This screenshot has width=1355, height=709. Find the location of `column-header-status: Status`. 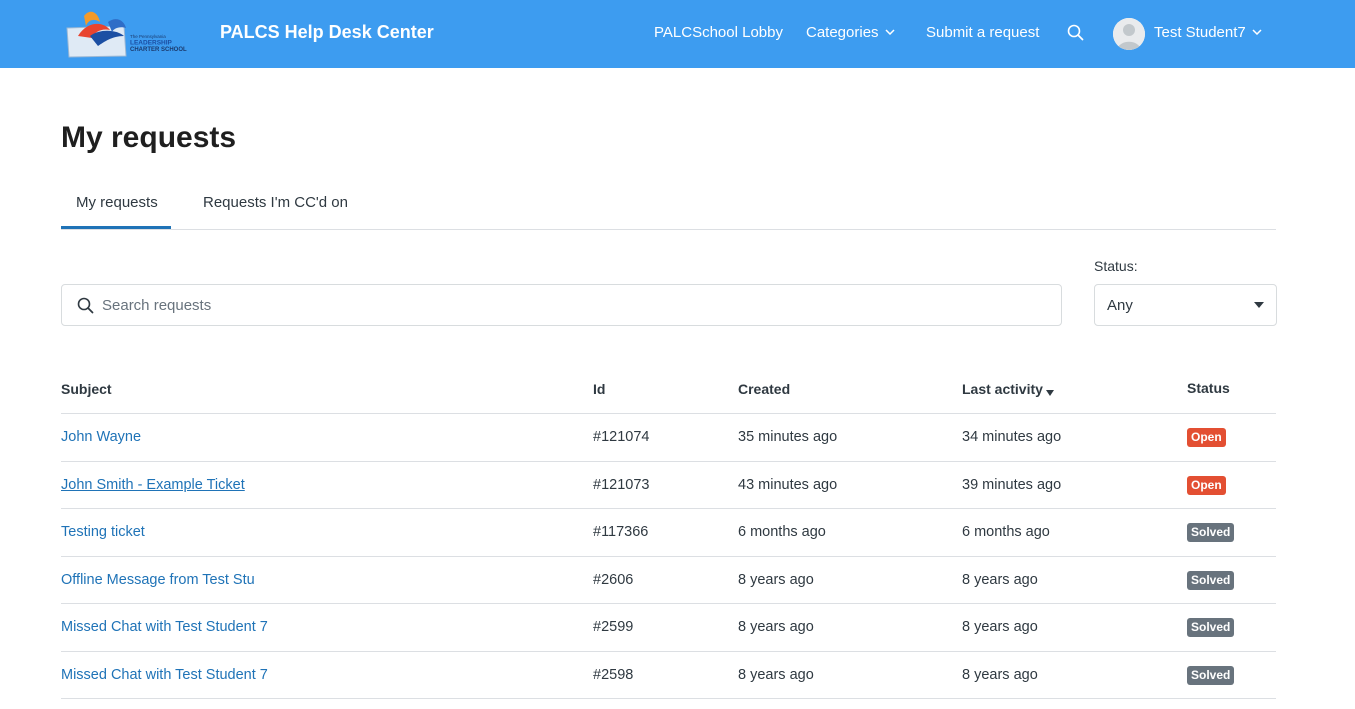

column-header-status: Status is located at coordinates (1208, 388).